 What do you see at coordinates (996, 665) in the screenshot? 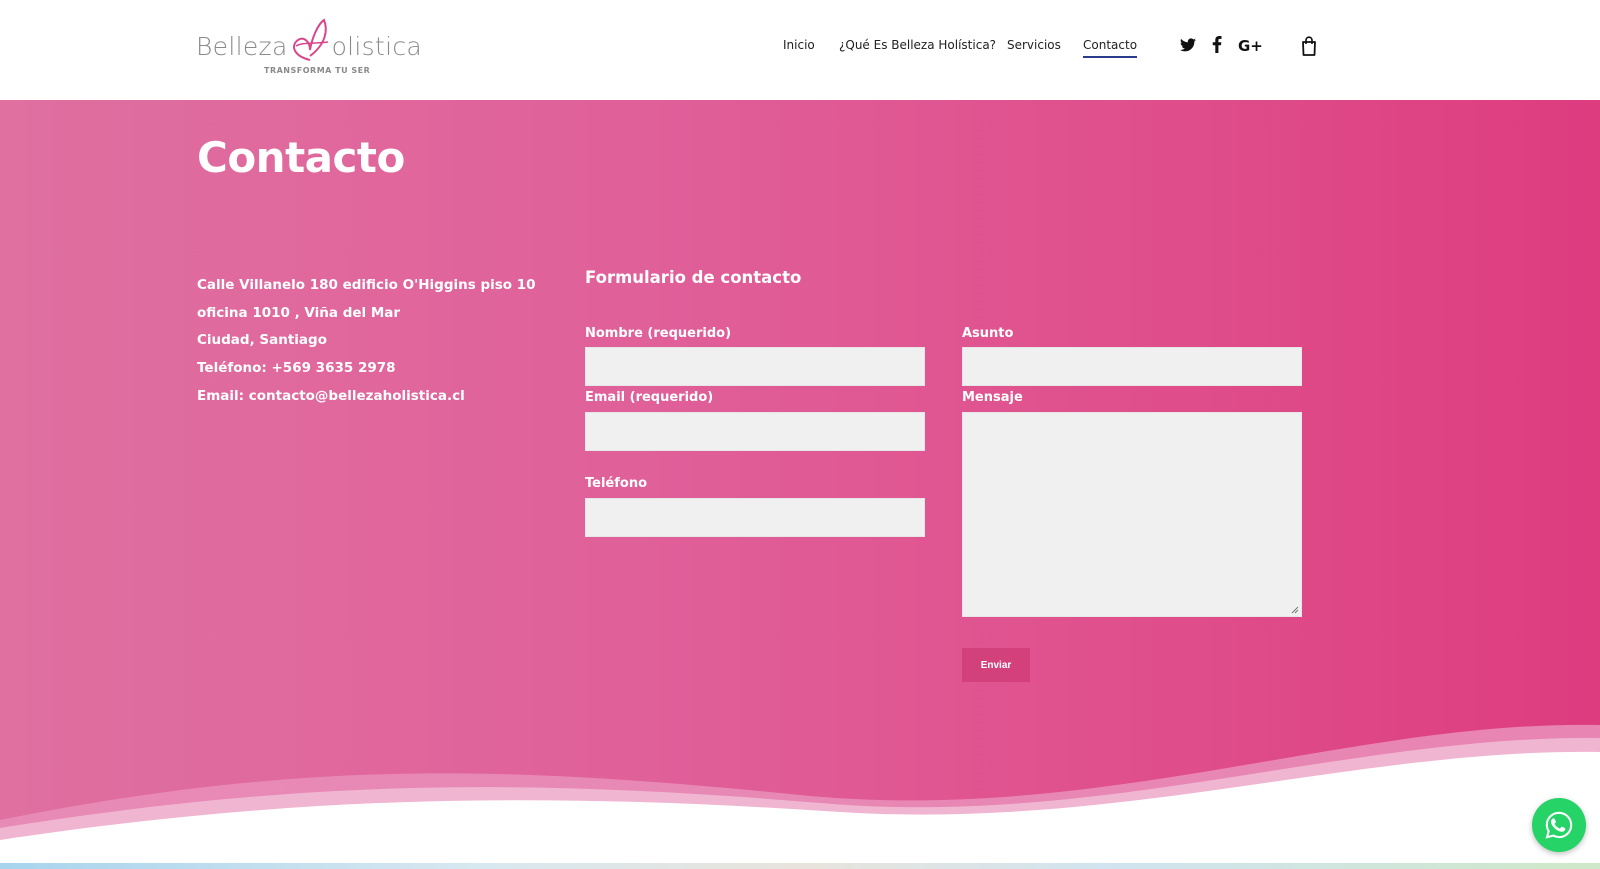
I see `submit-button: Enviar` at bounding box center [996, 665].